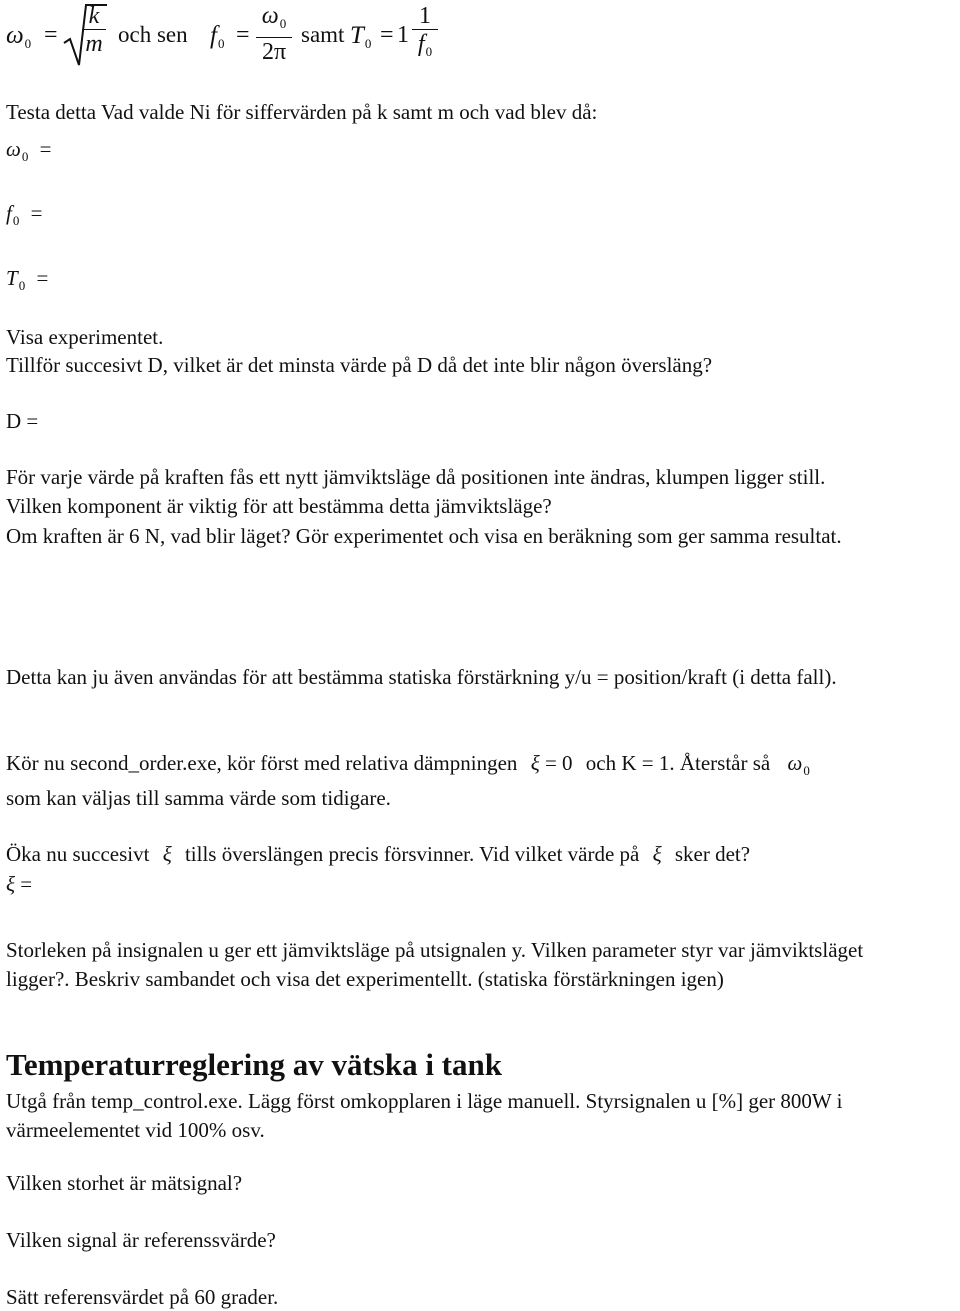 Image resolution: width=960 pixels, height=1311 pixels. Describe the element at coordinates (31, 151) in the screenshot. I see `answer-omega0: ω0 =` at that location.